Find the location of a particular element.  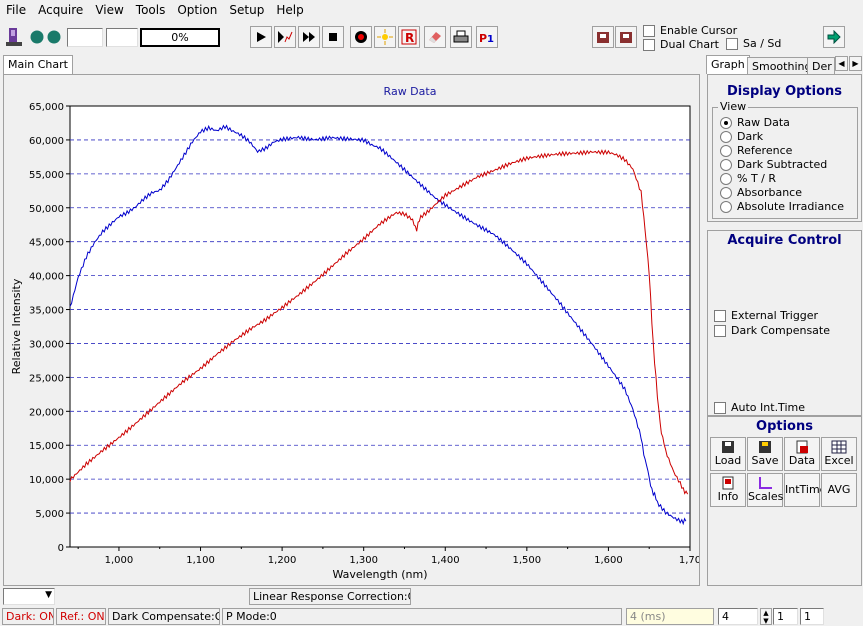

external-trigger-option: External Trigger is located at coordinates (766, 315).